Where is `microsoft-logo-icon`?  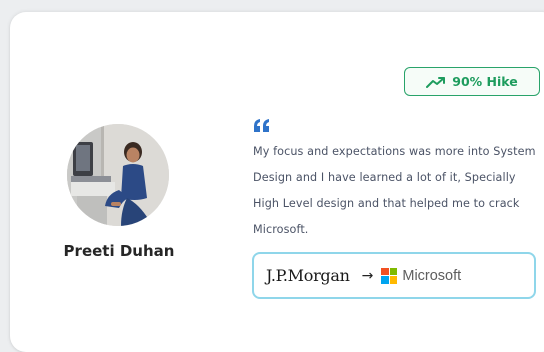 microsoft-logo-icon is located at coordinates (389, 275).